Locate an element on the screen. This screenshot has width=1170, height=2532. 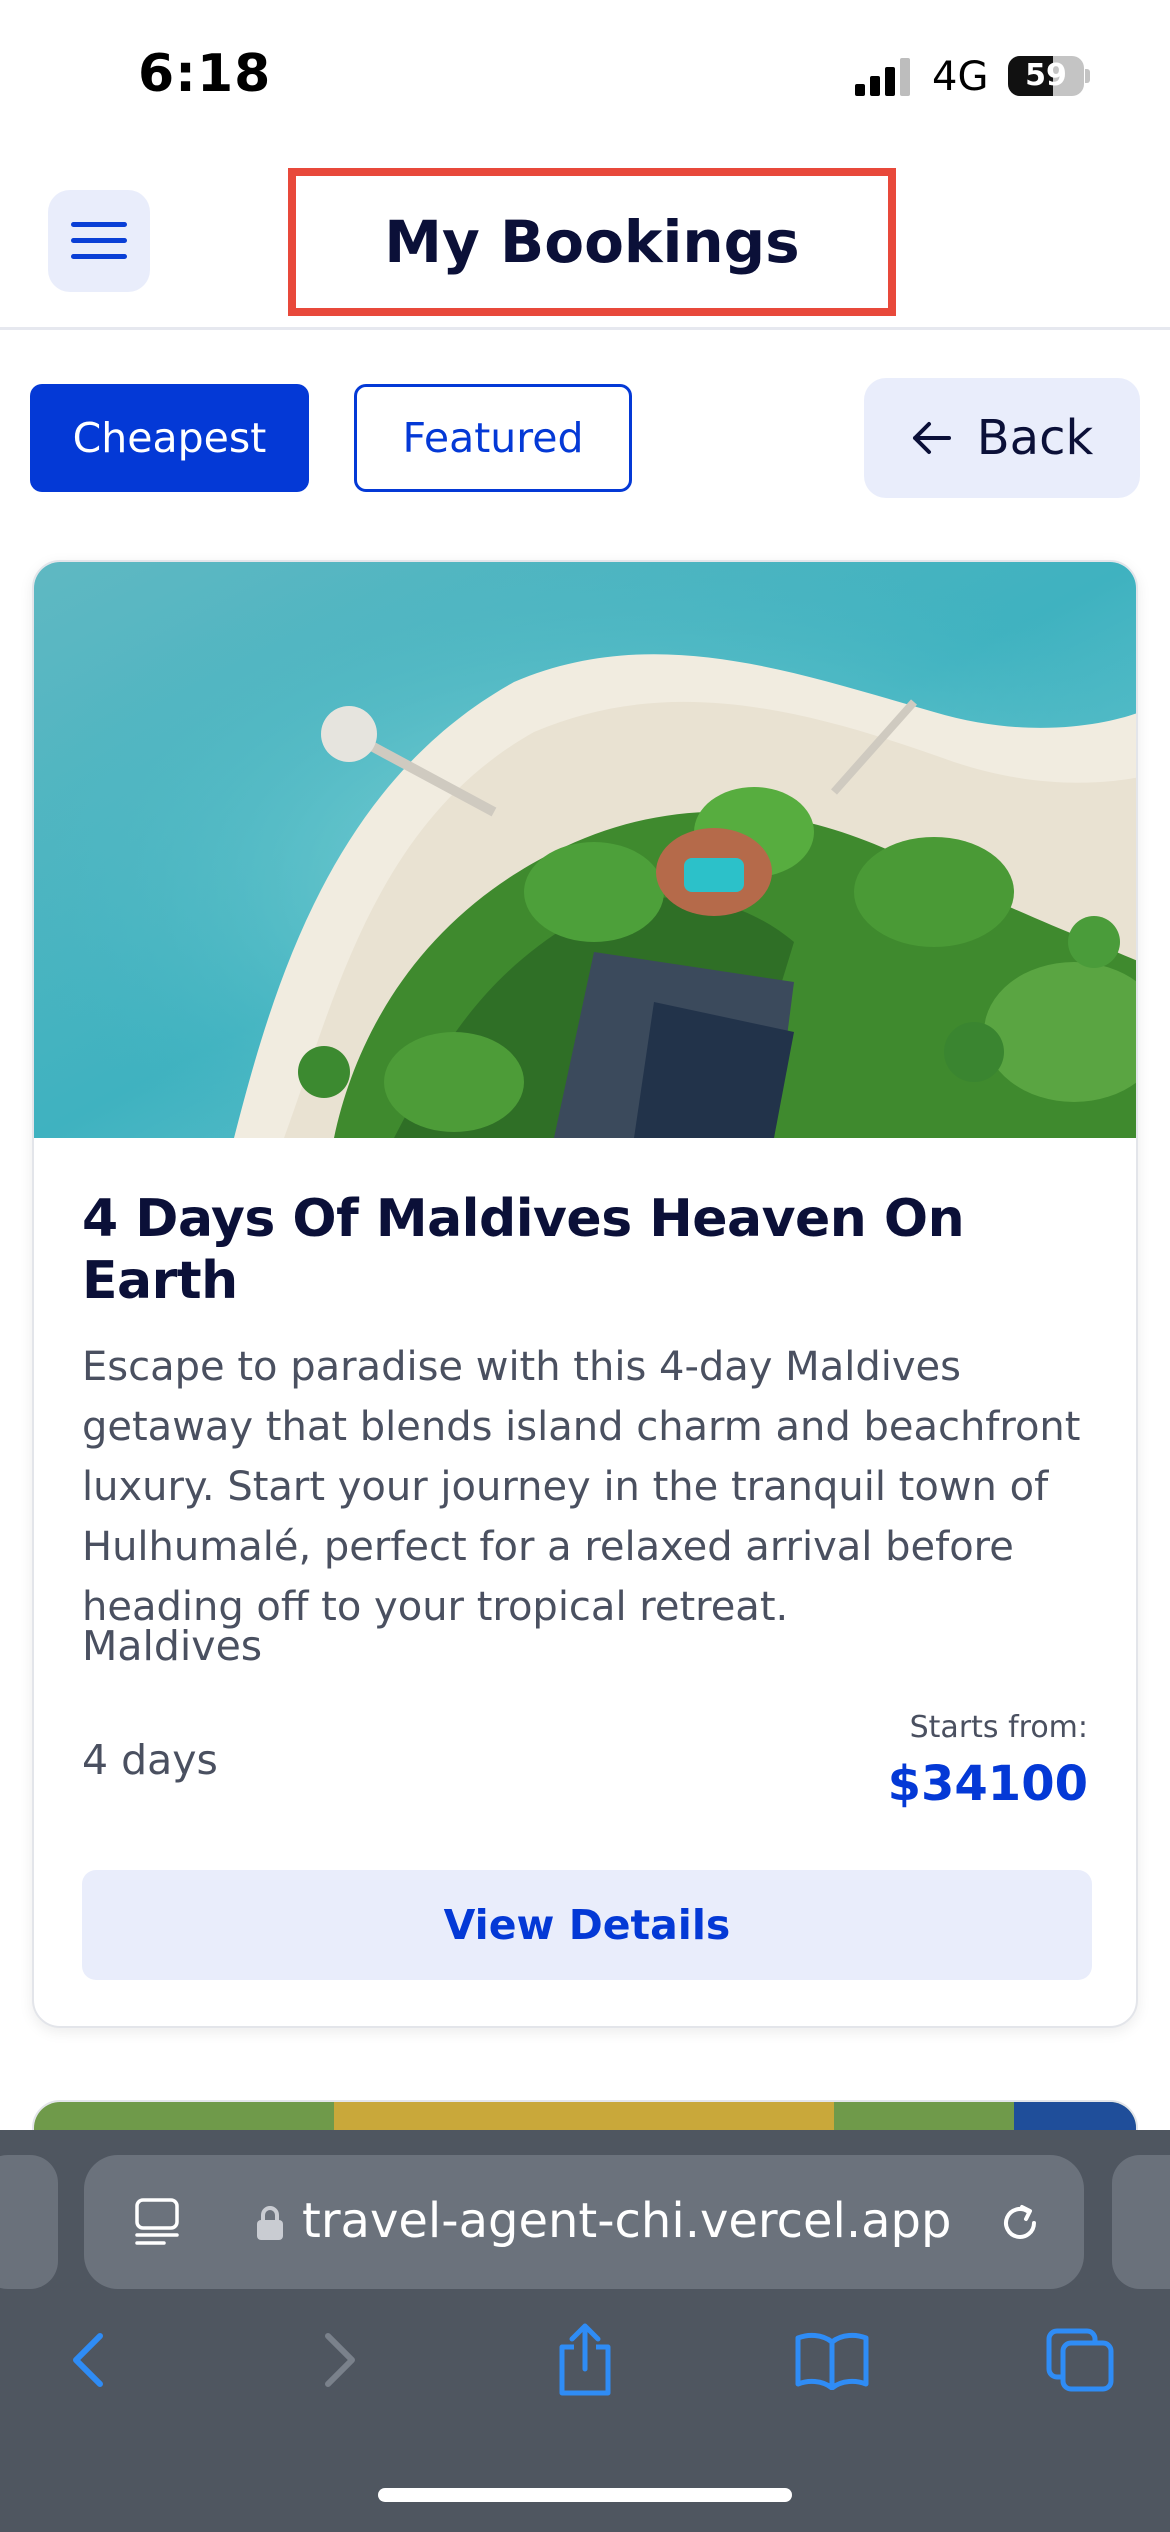
home-indicator is located at coordinates (585, 2495).